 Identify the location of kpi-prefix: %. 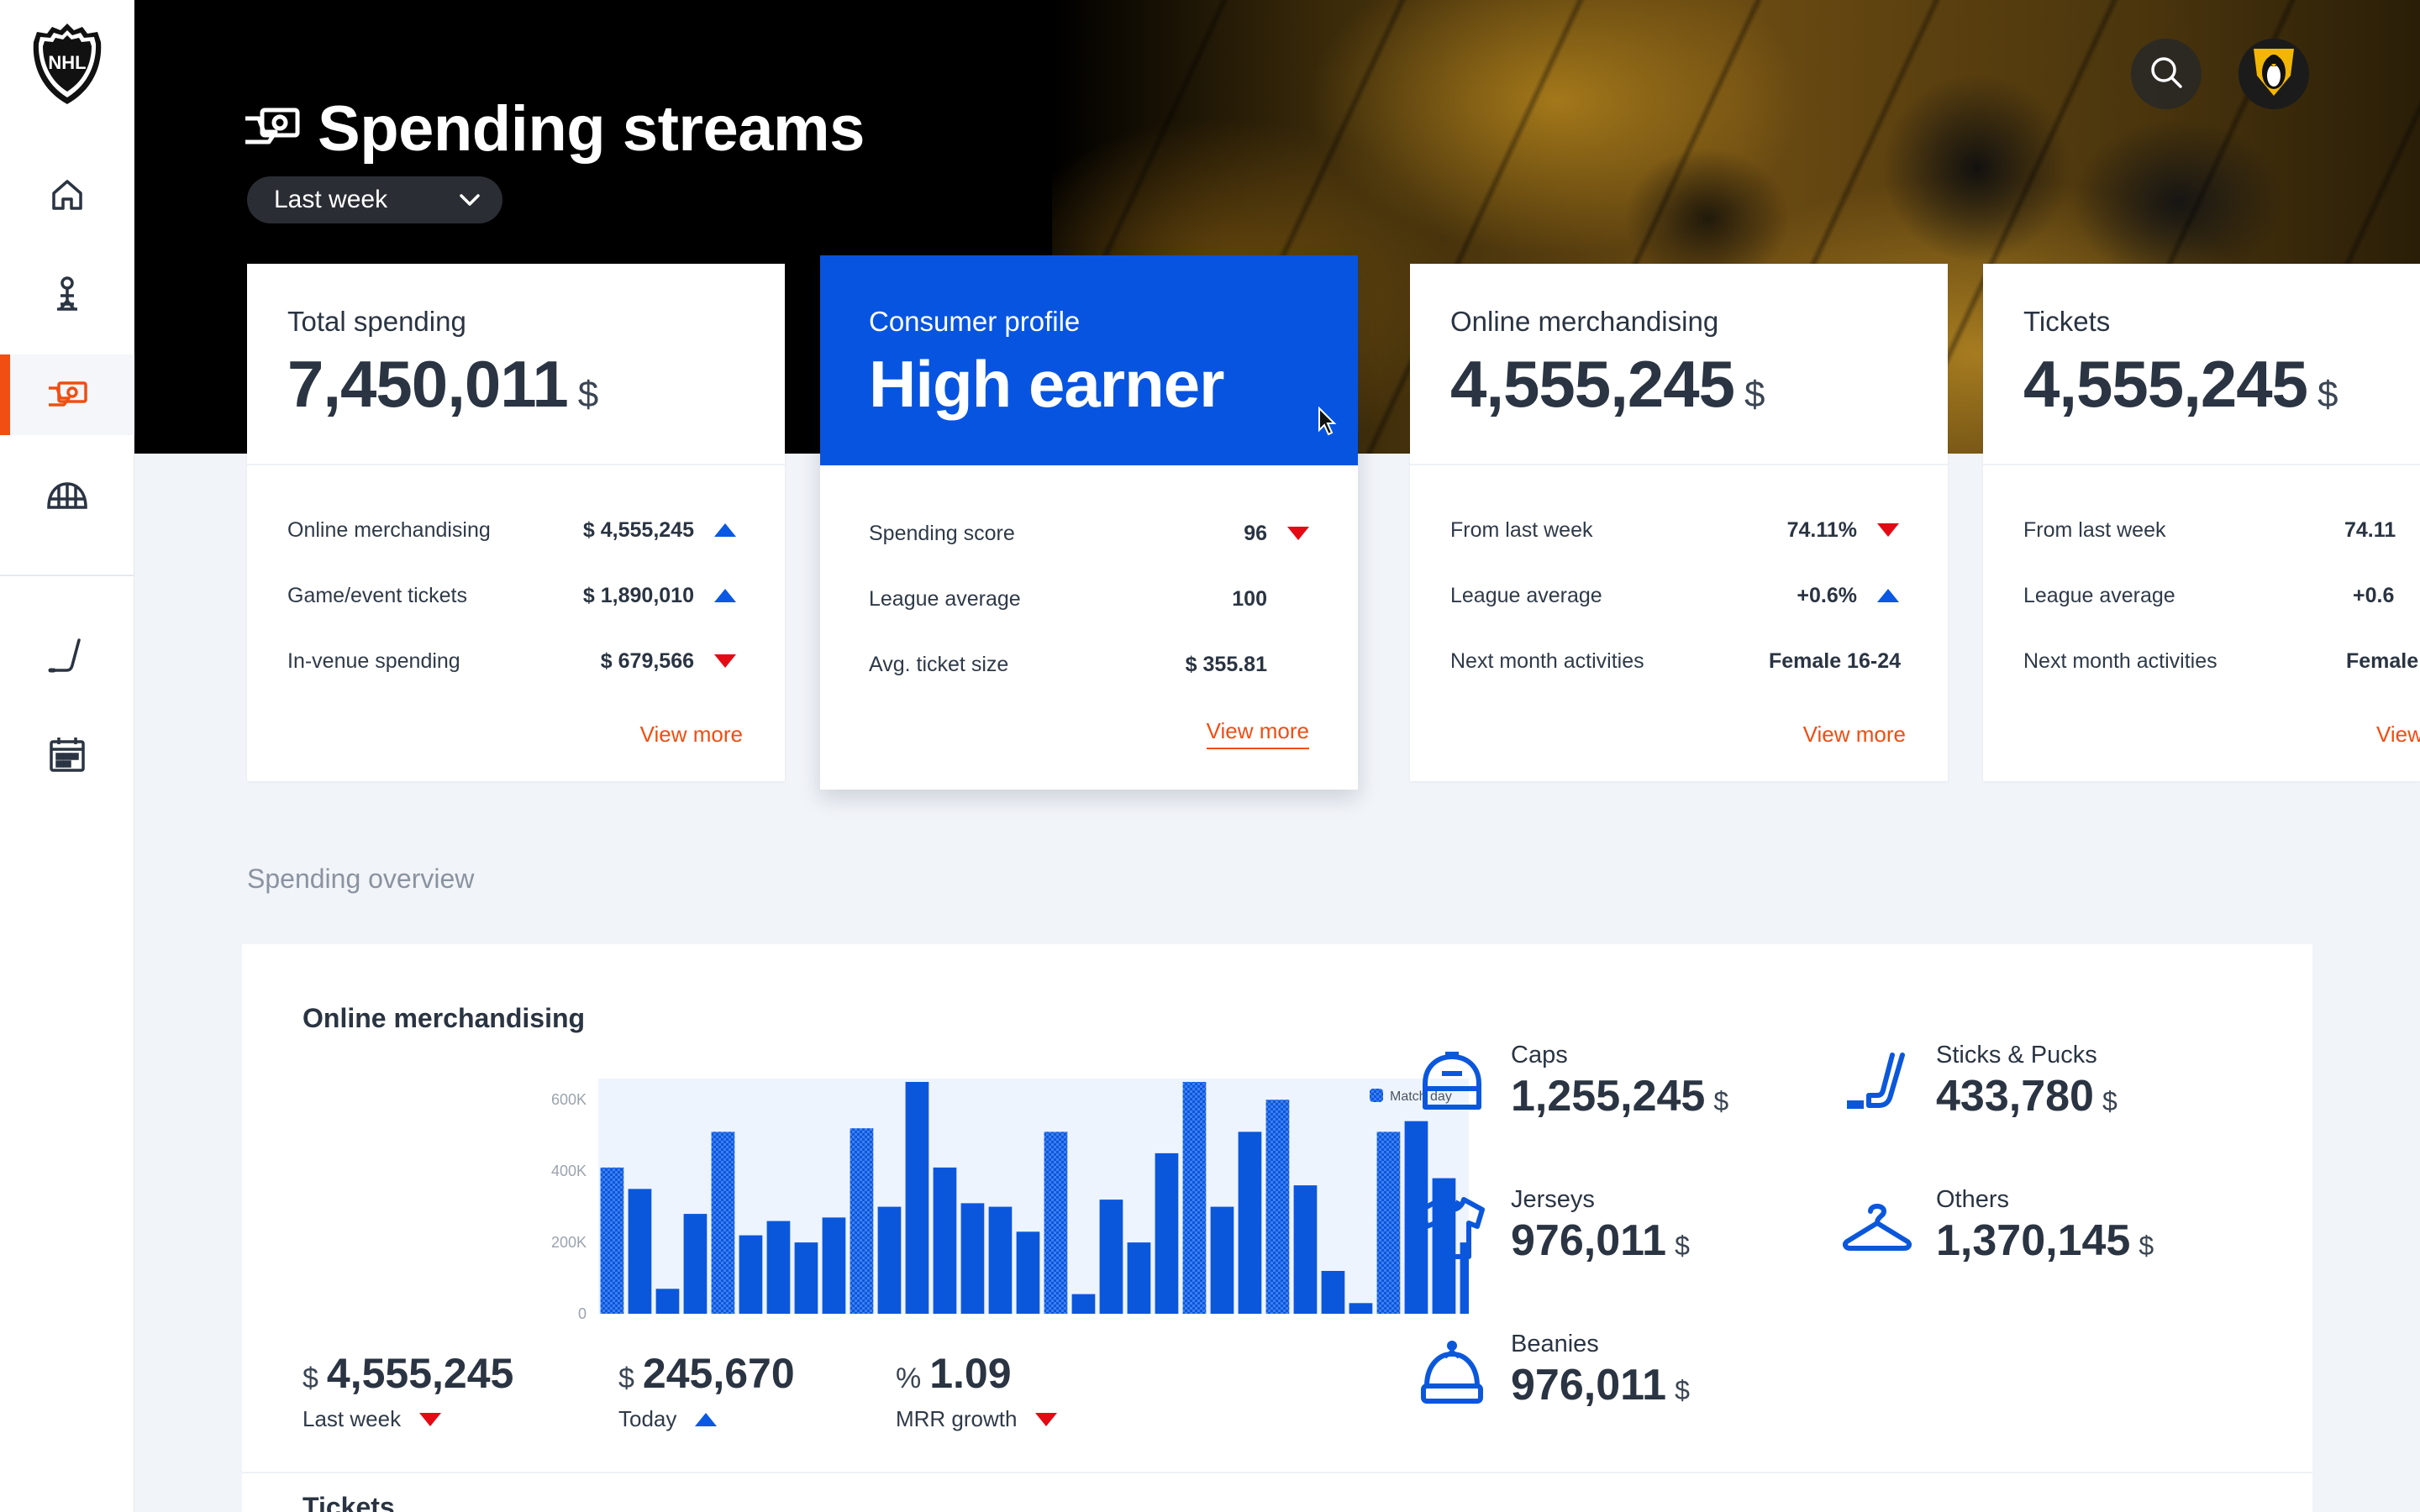
(909, 1378).